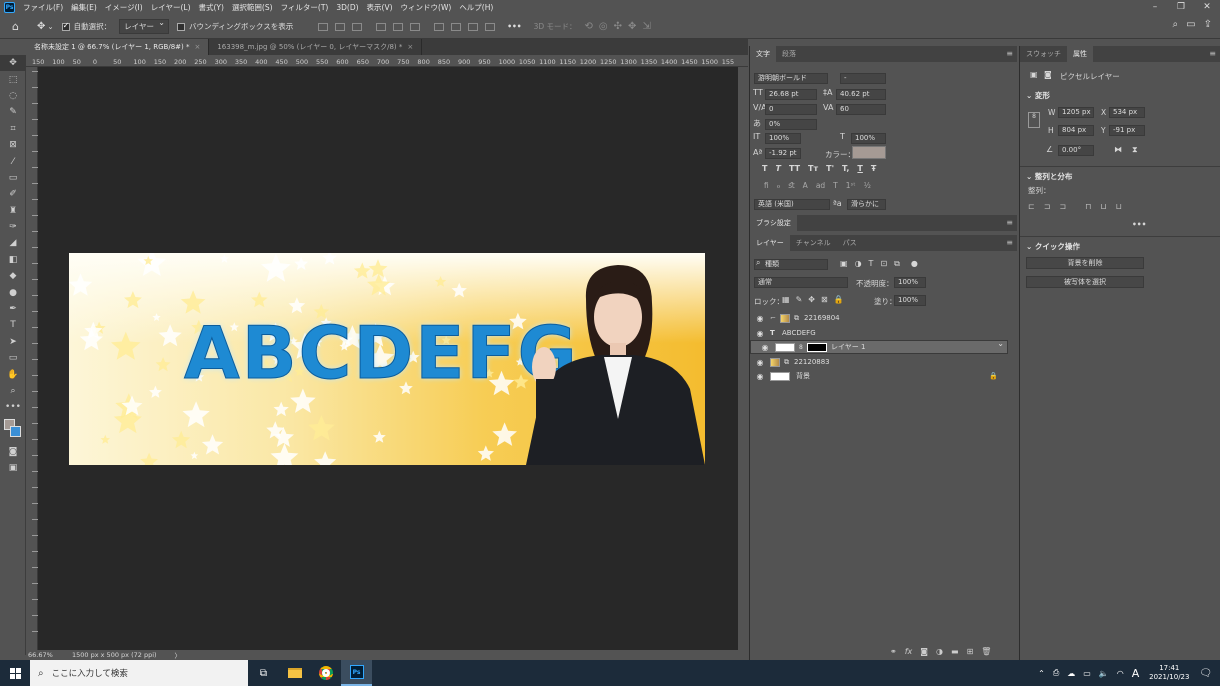 Image resolution: width=1220 pixels, height=686 pixels. I want to click on taskbar-search-box: ⌕ ここに入力して検索, so click(139, 673).